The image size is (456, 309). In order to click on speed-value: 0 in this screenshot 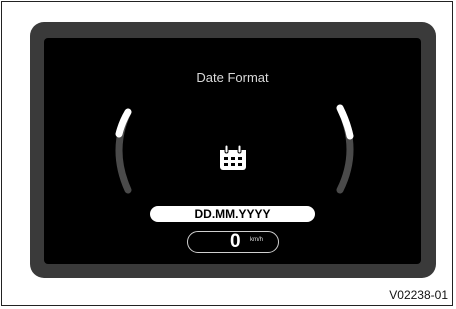, I will do `click(235, 241)`.